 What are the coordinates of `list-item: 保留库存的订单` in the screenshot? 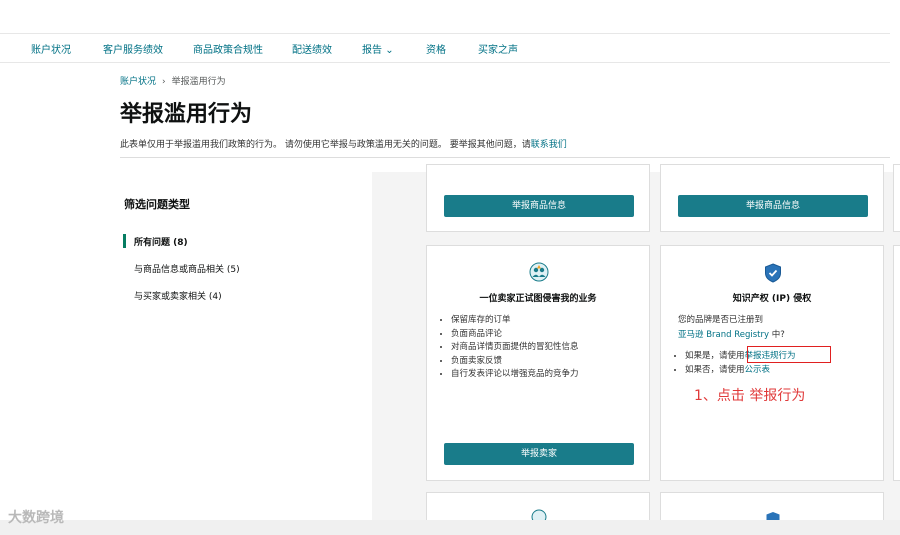 It's located at (515, 321).